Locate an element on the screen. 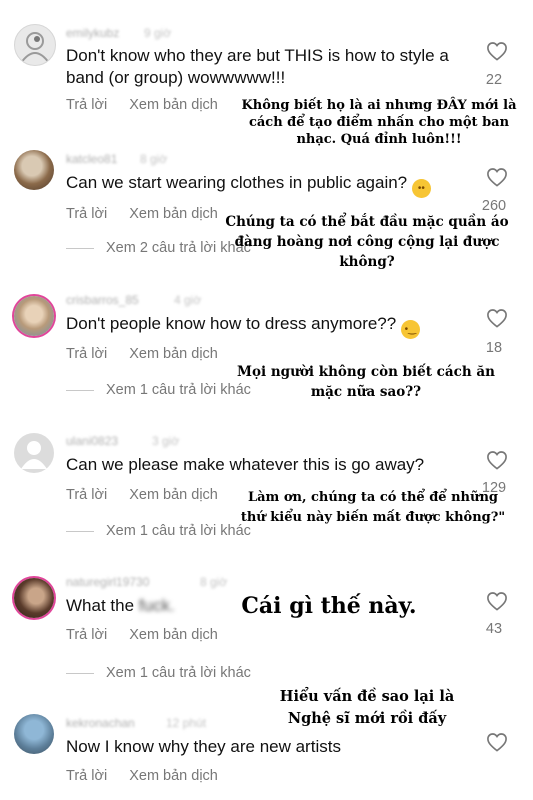 The height and width of the screenshot is (800, 533). like-count: 18 is located at coordinates (494, 348).